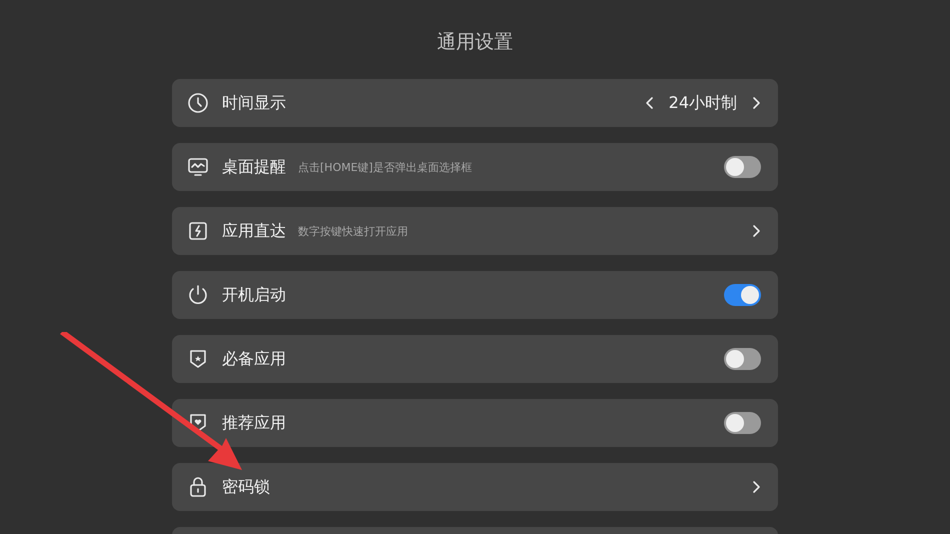 The height and width of the screenshot is (534, 950). What do you see at coordinates (198, 167) in the screenshot?
I see `monitor-icon` at bounding box center [198, 167].